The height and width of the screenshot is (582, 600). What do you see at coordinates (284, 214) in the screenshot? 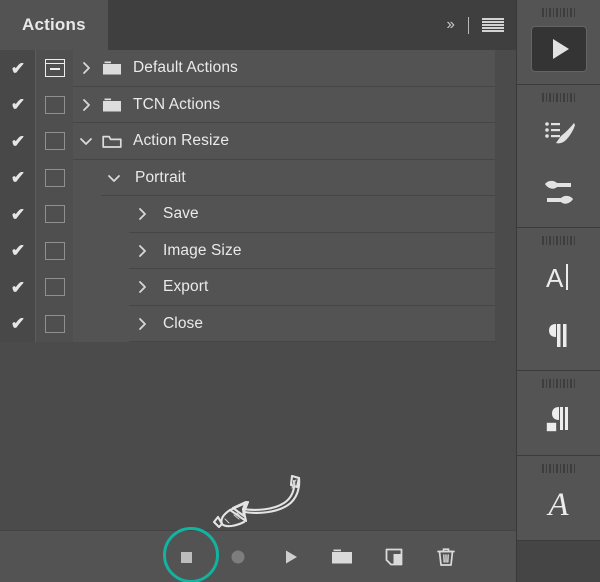
I see `action-row-body: Save` at bounding box center [284, 214].